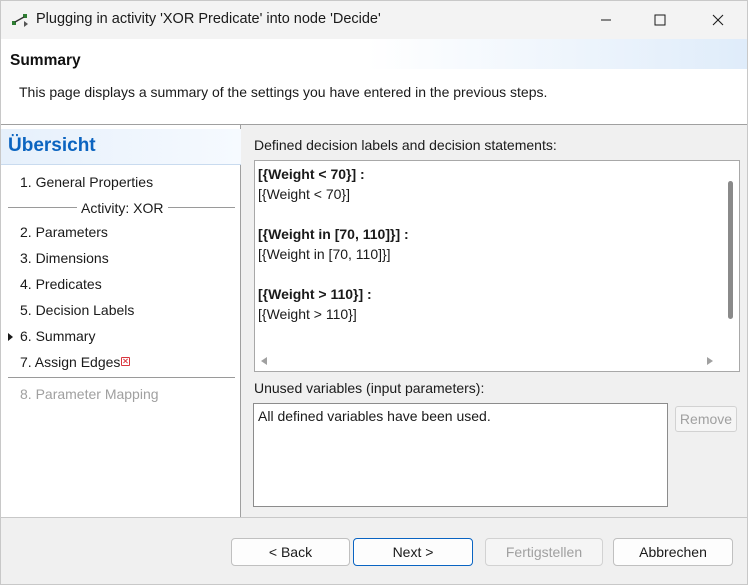  What do you see at coordinates (70, 362) in the screenshot?
I see `step-assign-edges-label: 7. Assign Edges` at bounding box center [70, 362].